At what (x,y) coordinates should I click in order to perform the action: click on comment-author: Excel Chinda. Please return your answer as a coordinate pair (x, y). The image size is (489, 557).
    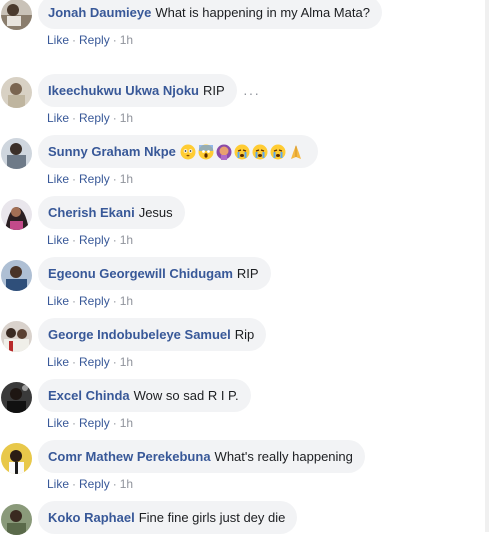
    Looking at the image, I should click on (89, 395).